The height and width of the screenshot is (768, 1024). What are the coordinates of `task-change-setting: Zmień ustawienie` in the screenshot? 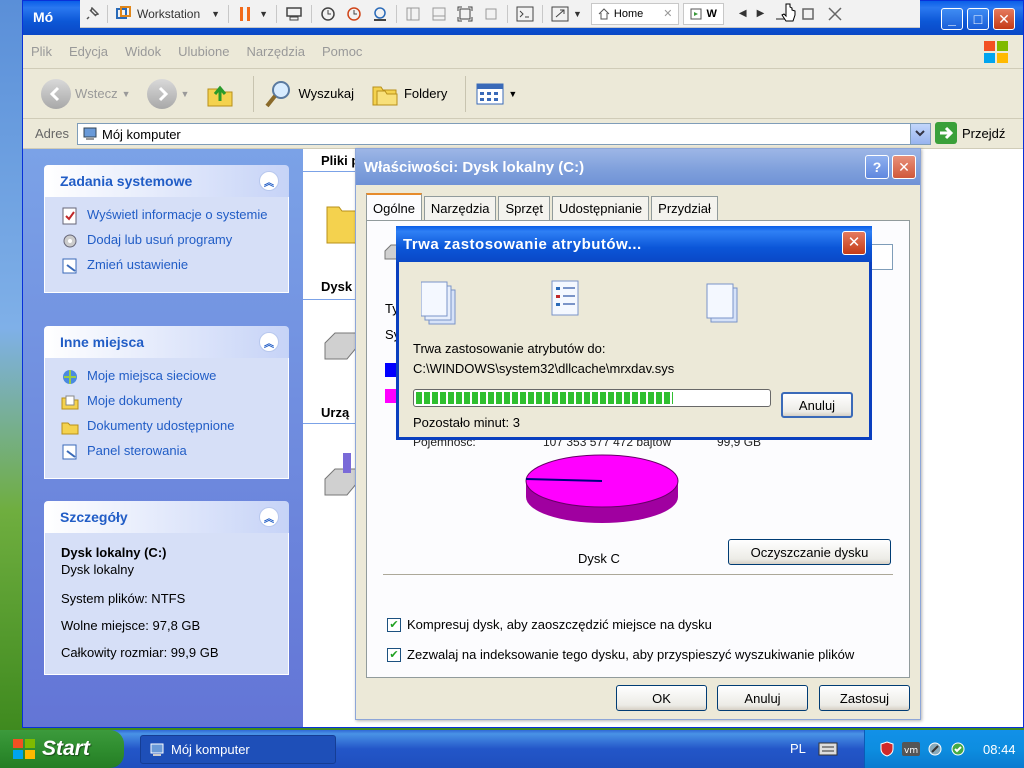 It's located at (168, 266).